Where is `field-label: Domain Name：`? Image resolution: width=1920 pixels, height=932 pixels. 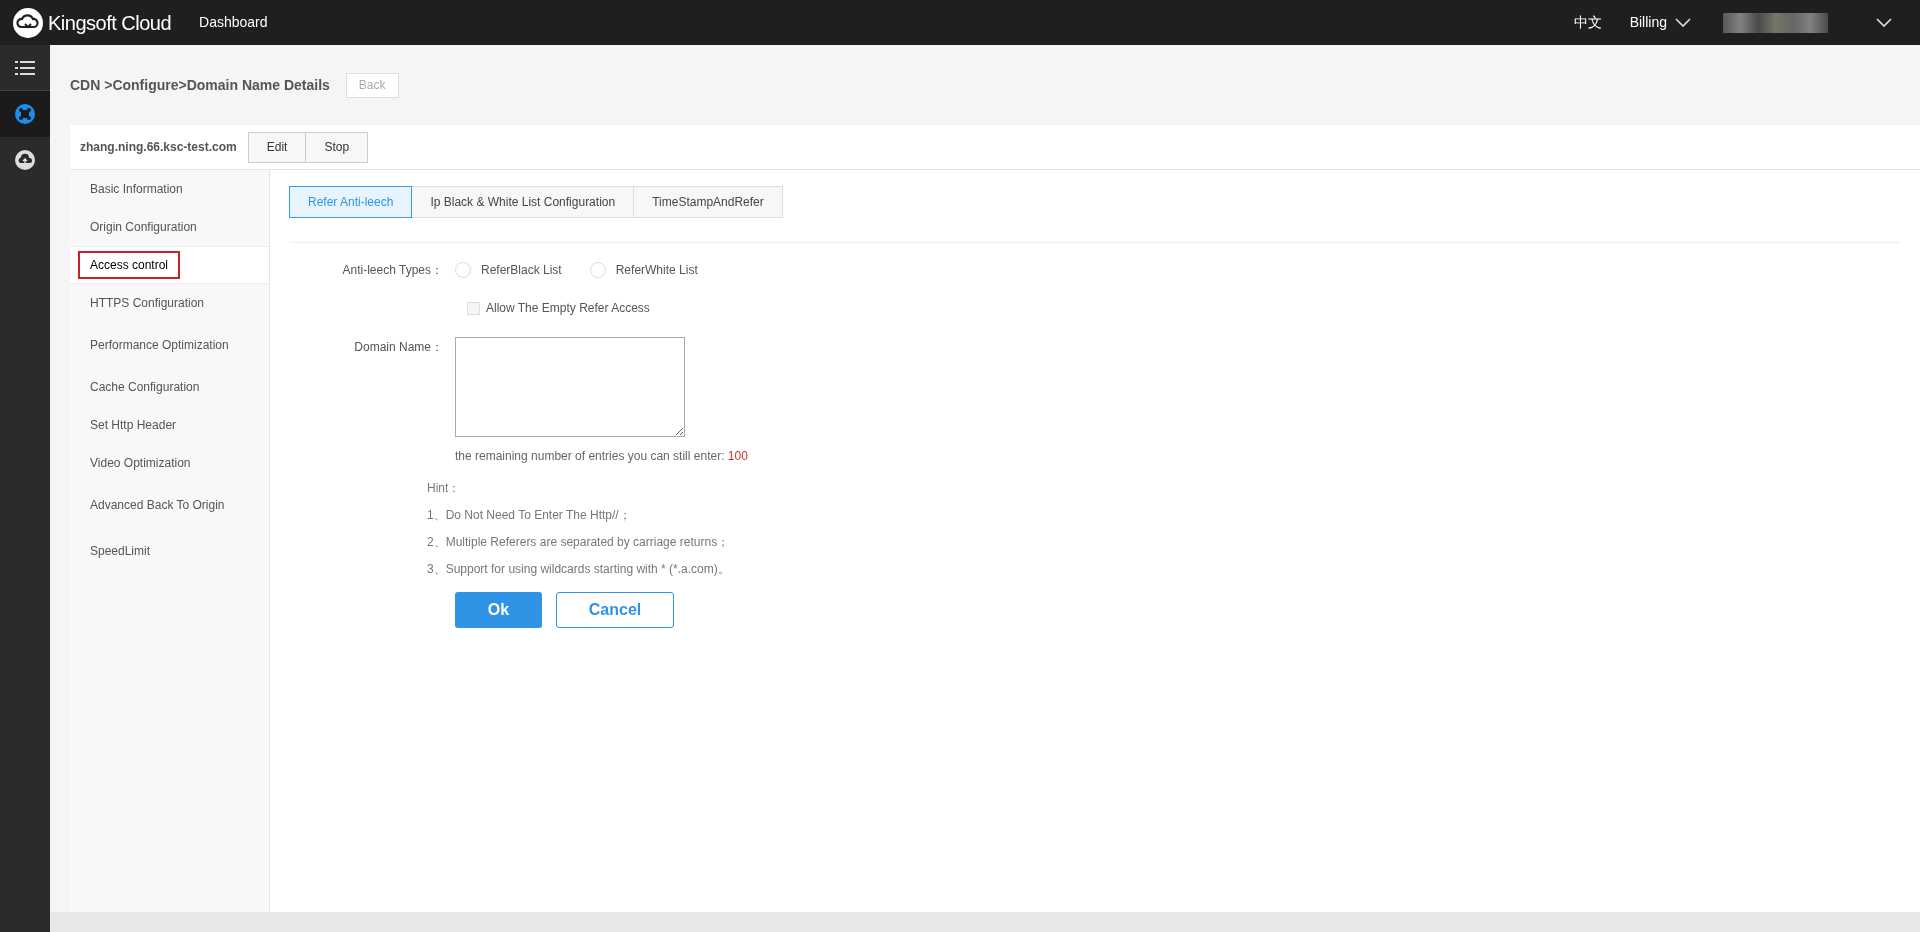
field-label: Domain Name： is located at coordinates (398, 347).